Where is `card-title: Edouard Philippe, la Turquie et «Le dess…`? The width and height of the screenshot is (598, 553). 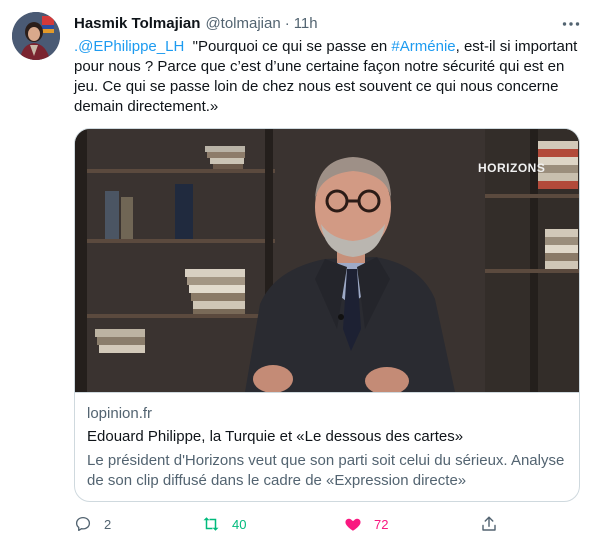 card-title: Edouard Philippe, la Turquie et «Le dess… is located at coordinates (275, 436).